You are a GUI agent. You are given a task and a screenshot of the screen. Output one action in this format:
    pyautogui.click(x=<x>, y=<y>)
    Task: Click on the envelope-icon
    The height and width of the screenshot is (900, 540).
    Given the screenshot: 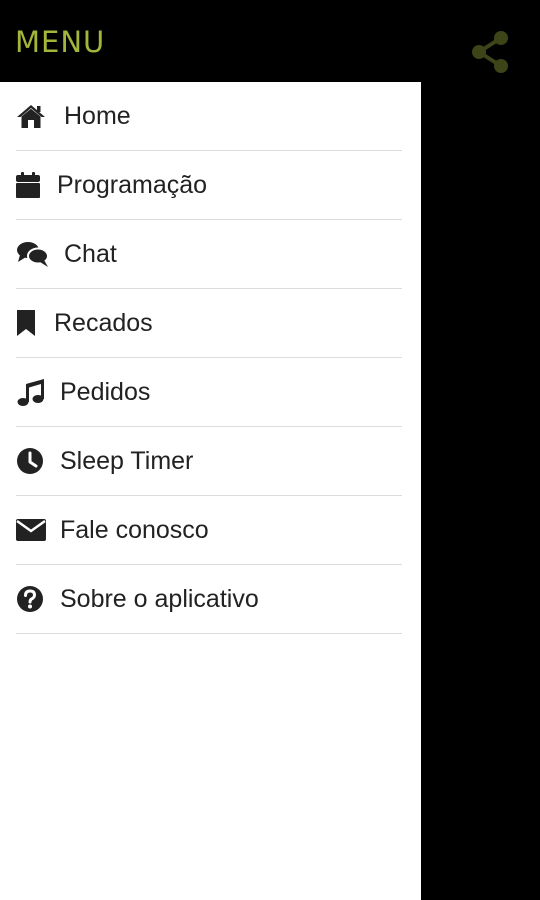 What is the action you would take?
    pyautogui.click(x=31, y=530)
    